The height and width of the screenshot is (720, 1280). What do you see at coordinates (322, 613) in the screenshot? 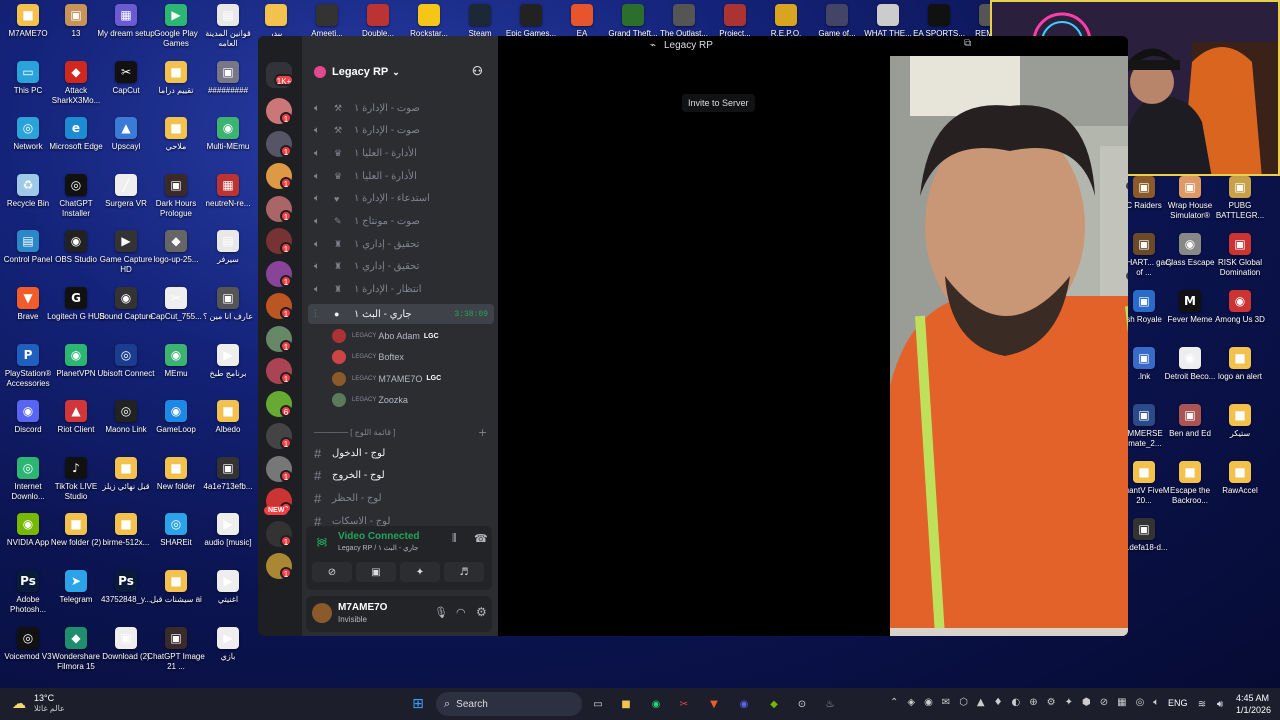
I see `avatar` at bounding box center [322, 613].